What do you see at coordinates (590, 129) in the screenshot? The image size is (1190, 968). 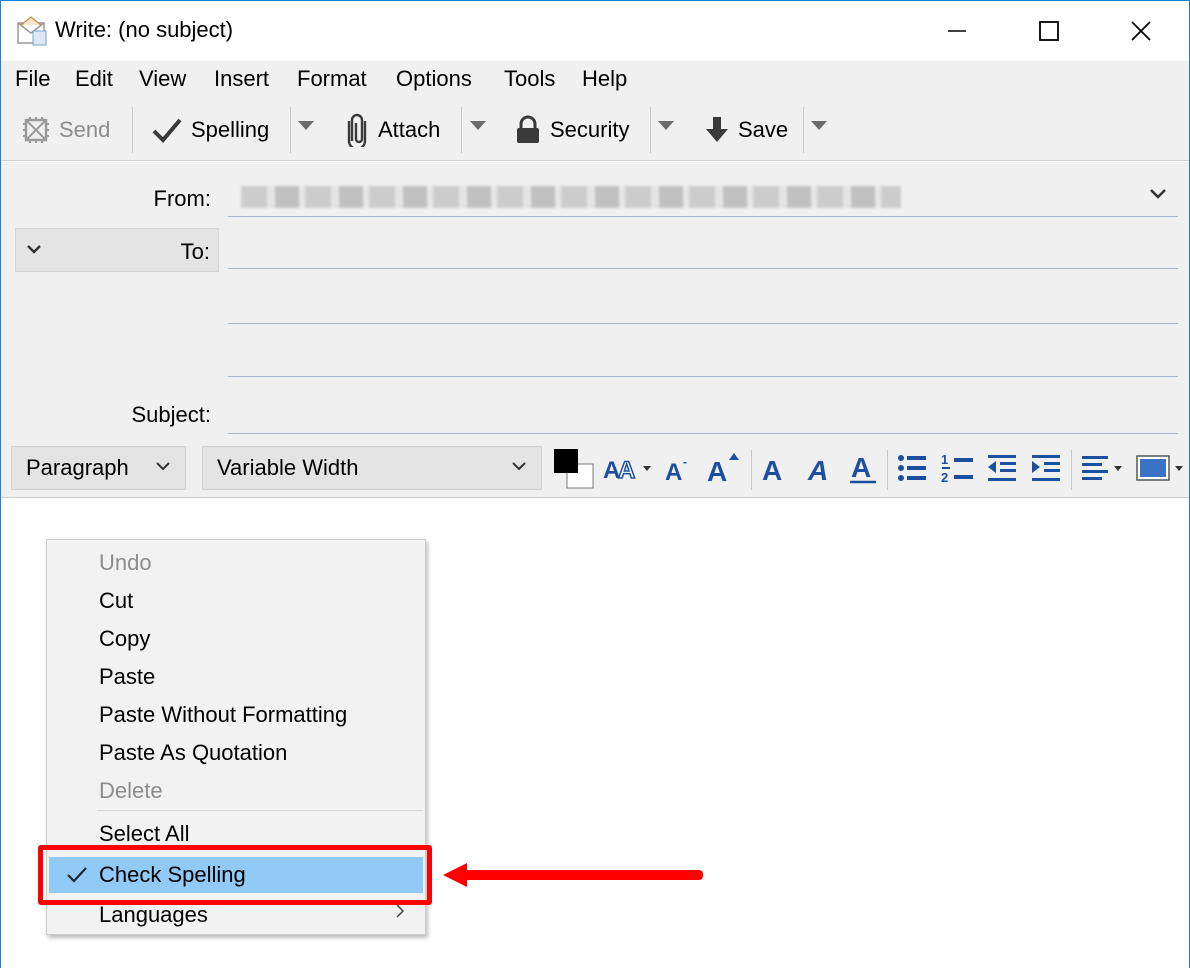 I see `security-label: Security` at bounding box center [590, 129].